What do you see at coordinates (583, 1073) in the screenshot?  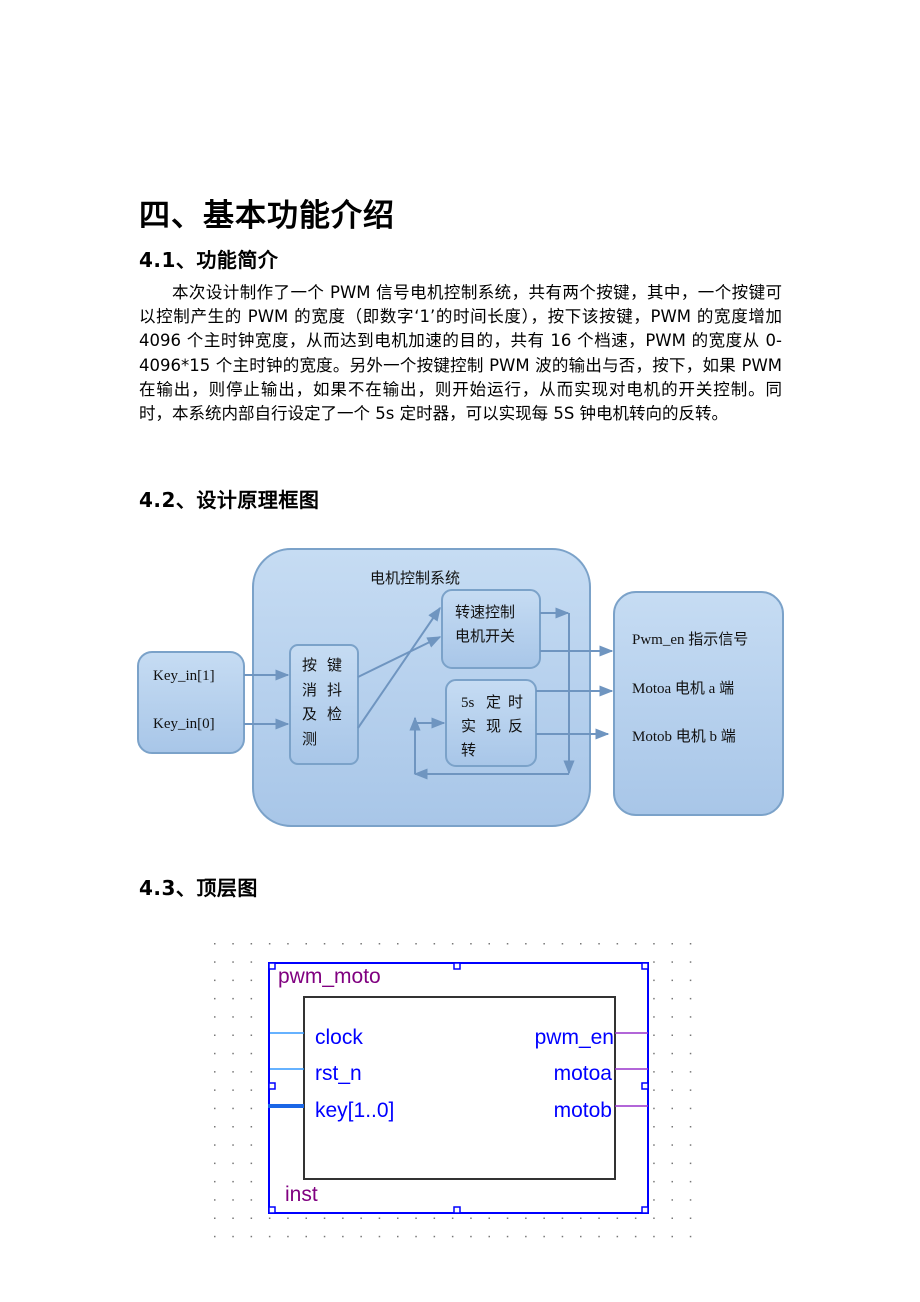 I see `port-motoa: motoa` at bounding box center [583, 1073].